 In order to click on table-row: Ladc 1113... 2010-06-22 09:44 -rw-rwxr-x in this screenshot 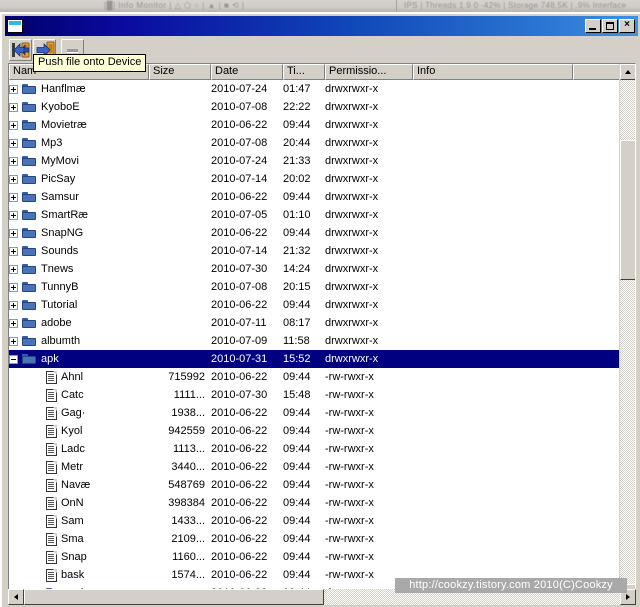, I will do `click(315, 449)`.